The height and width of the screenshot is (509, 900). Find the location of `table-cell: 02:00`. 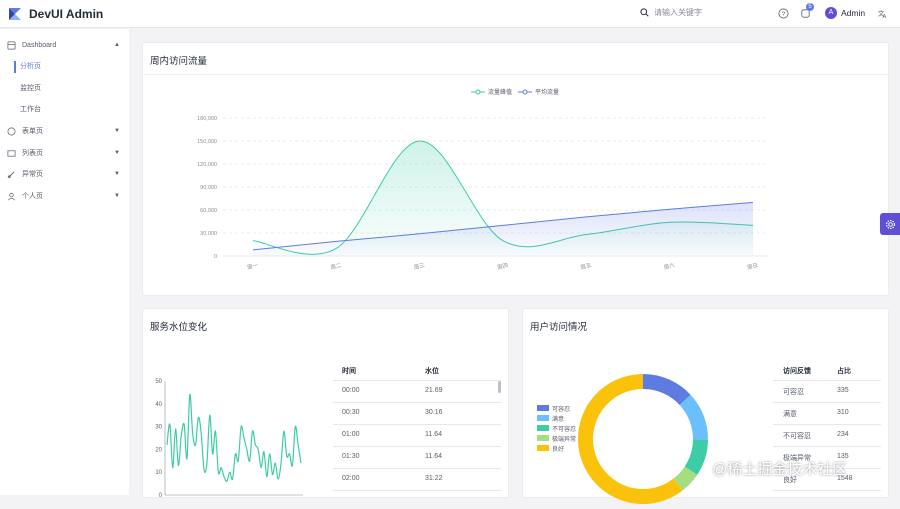

table-cell: 02:00 is located at coordinates (351, 478).